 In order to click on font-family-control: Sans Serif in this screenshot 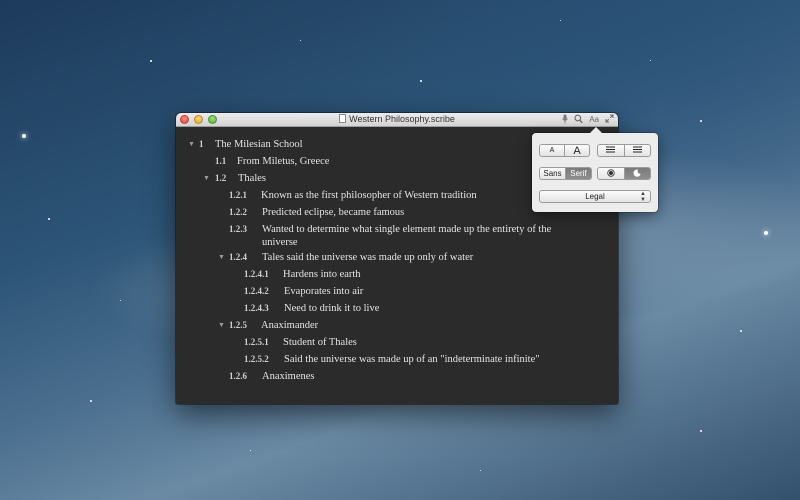, I will do `click(565, 173)`.